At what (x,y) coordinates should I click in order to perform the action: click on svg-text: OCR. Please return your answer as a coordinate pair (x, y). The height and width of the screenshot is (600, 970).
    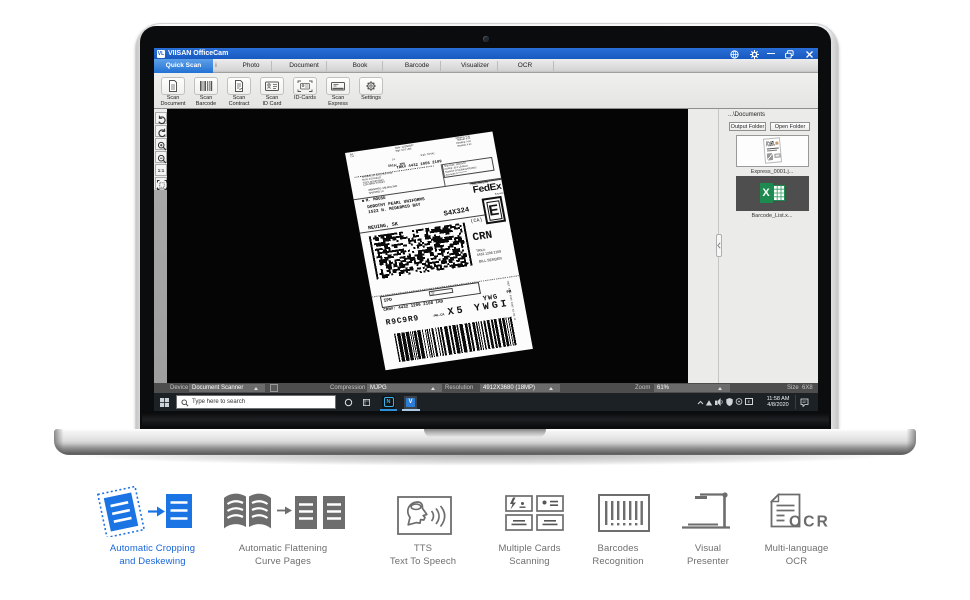
    Looking at the image, I should click on (809, 522).